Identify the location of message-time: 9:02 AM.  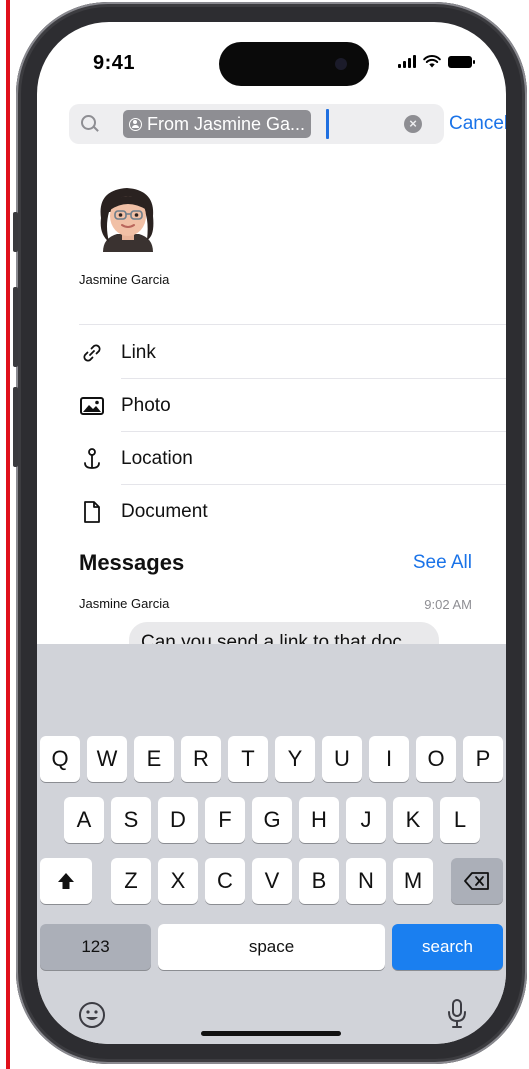
(448, 604).